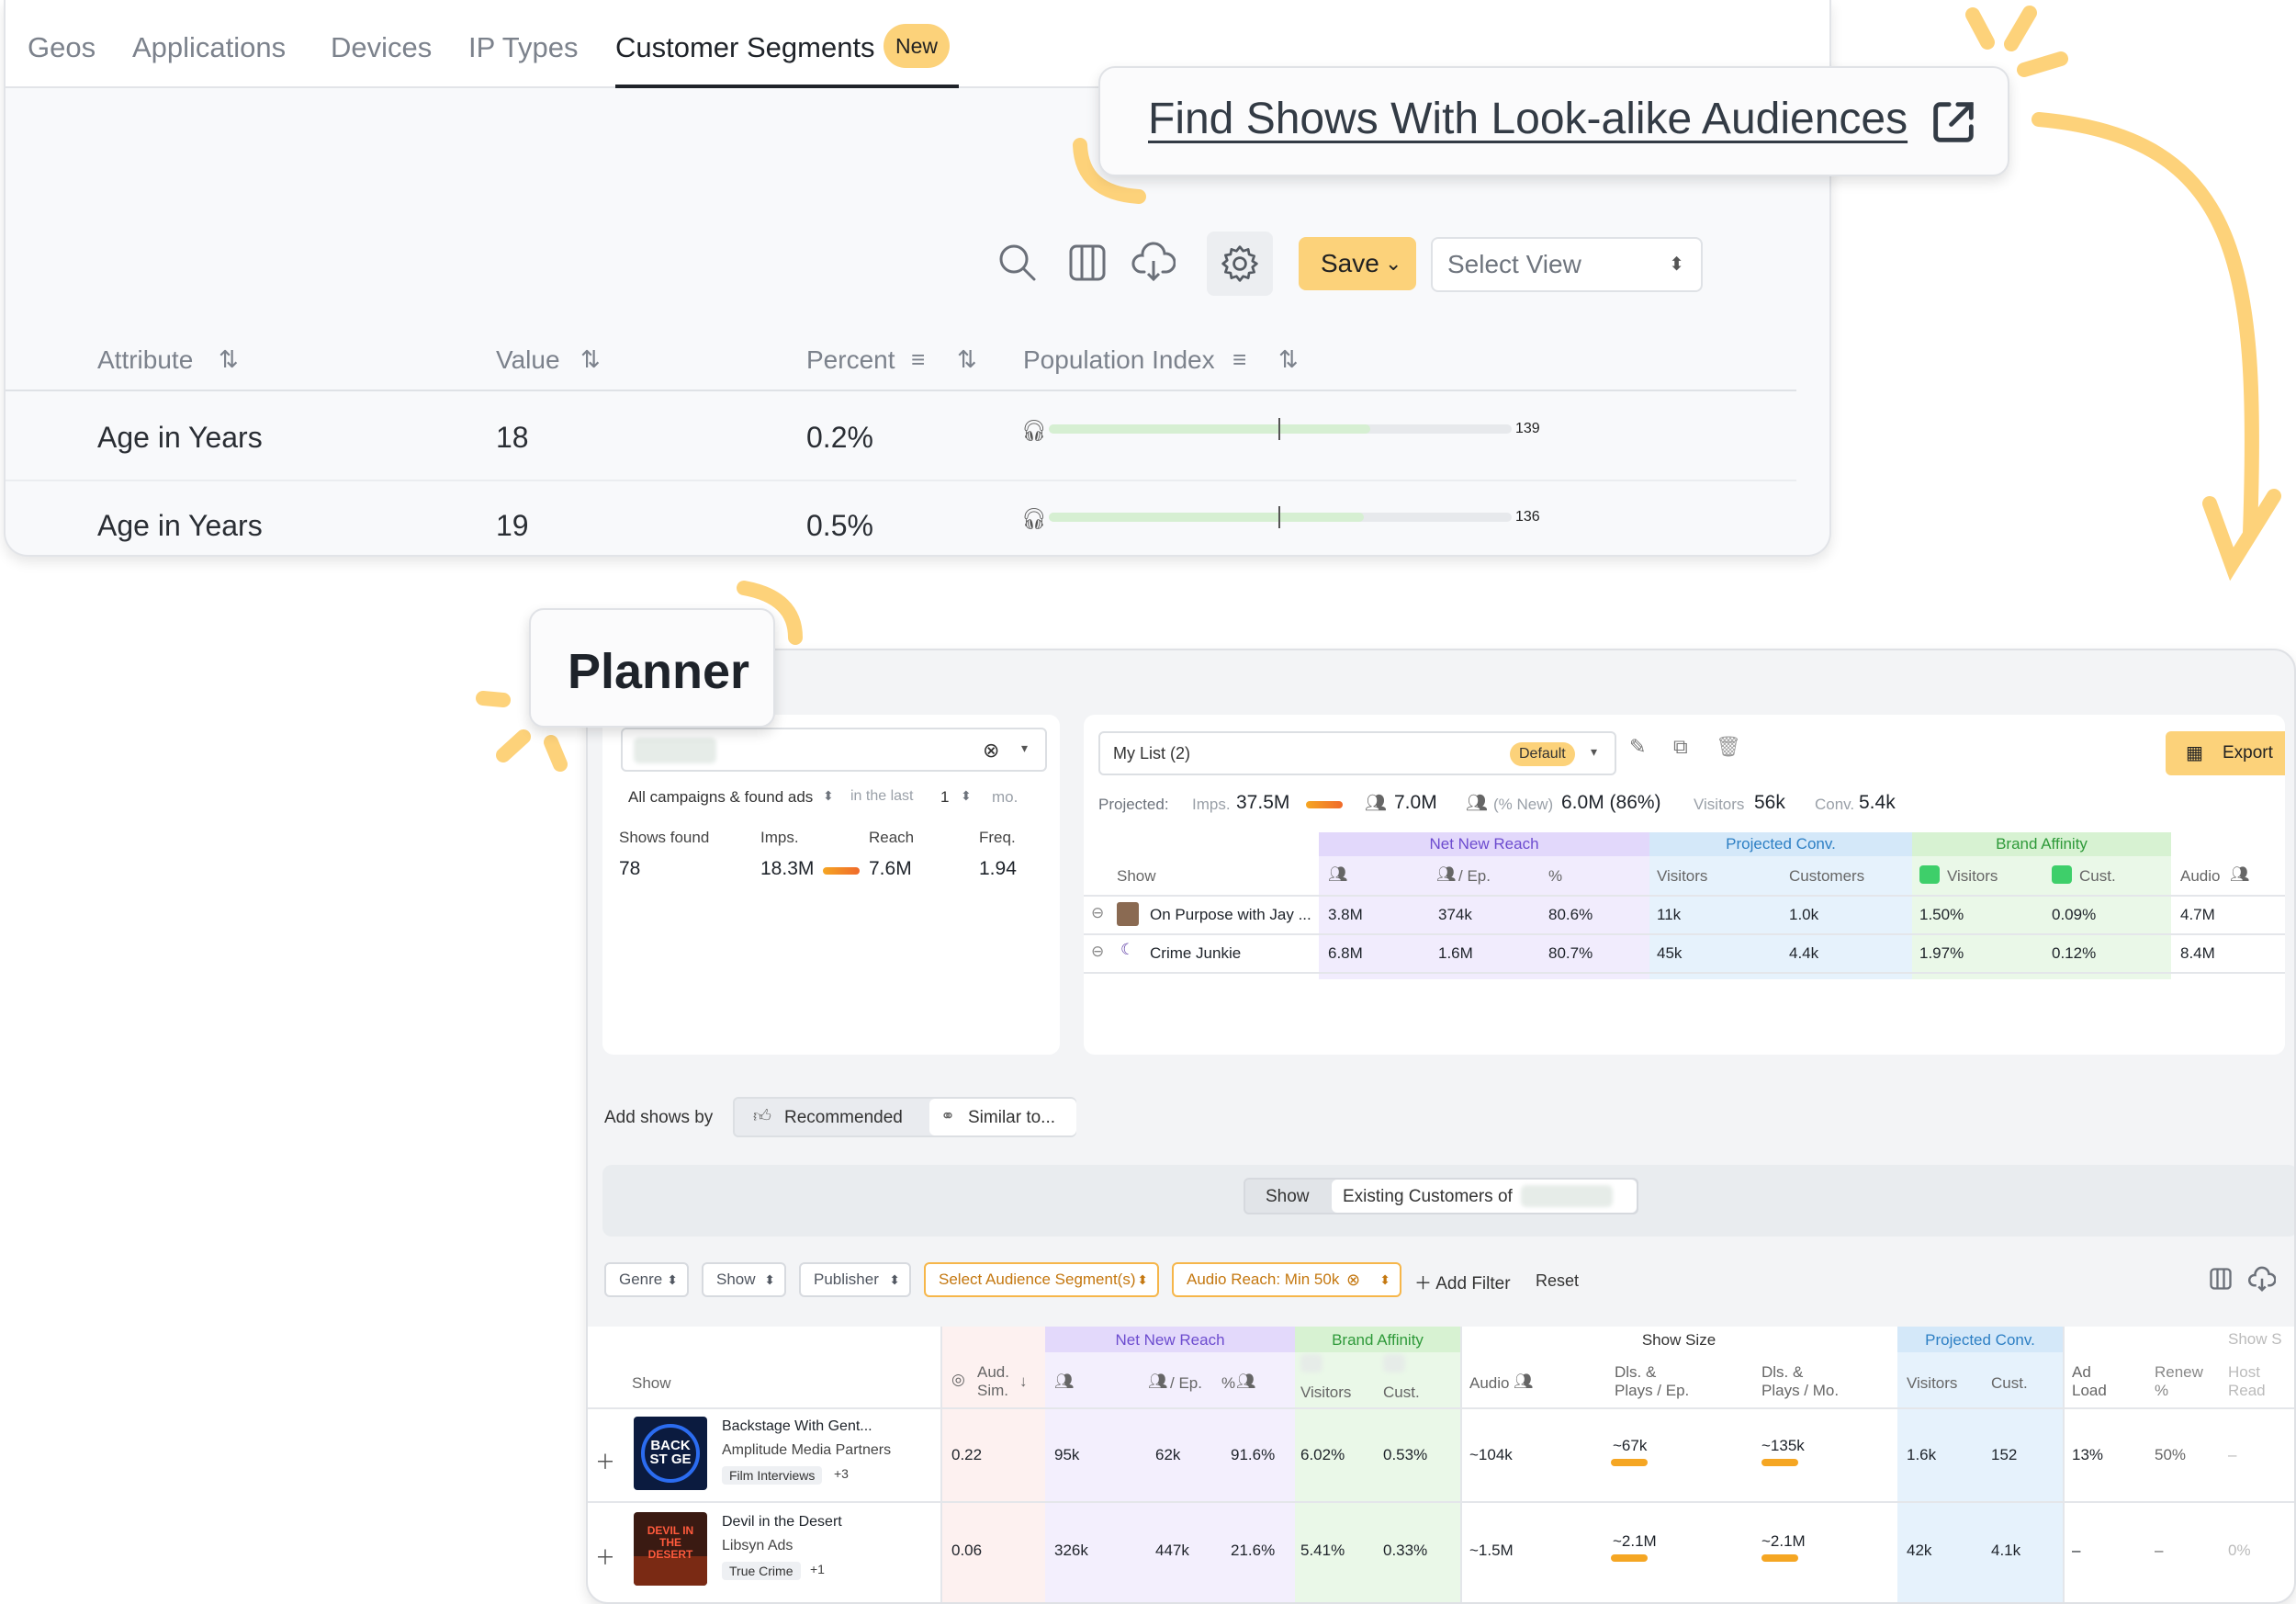 Image resolution: width=2296 pixels, height=1604 pixels. I want to click on dls-mo-bar, so click(1779, 1558).